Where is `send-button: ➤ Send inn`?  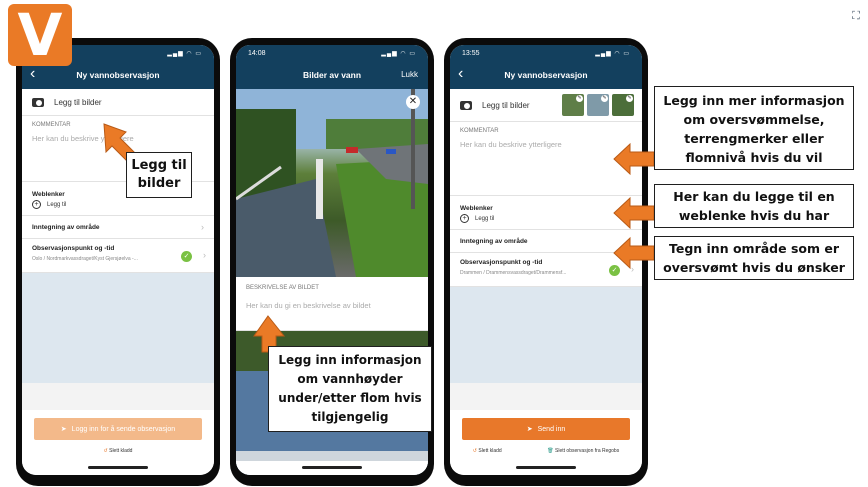 send-button: ➤ Send inn is located at coordinates (546, 429).